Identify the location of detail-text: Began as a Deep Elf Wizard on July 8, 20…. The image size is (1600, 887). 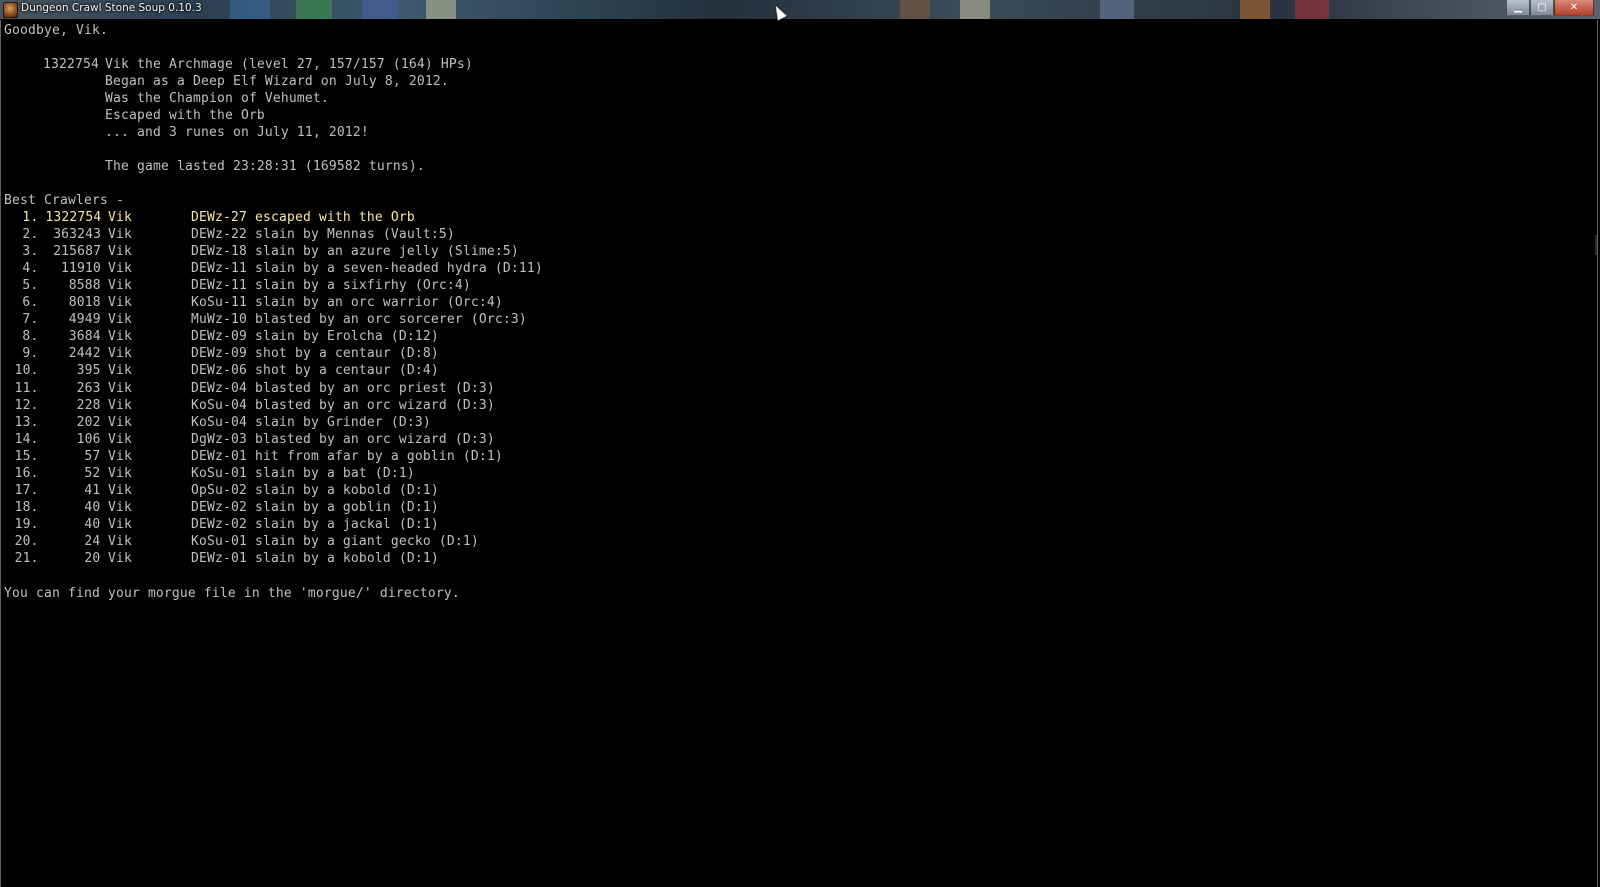
(277, 81).